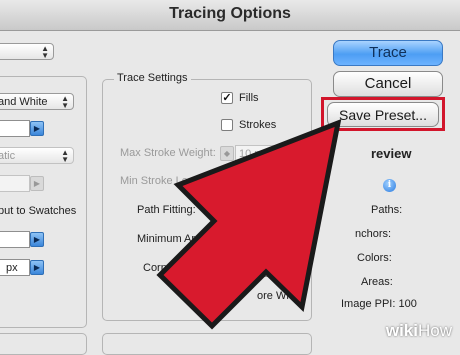  What do you see at coordinates (401, 330) in the screenshot?
I see `watermark-prefix: wiki` at bounding box center [401, 330].